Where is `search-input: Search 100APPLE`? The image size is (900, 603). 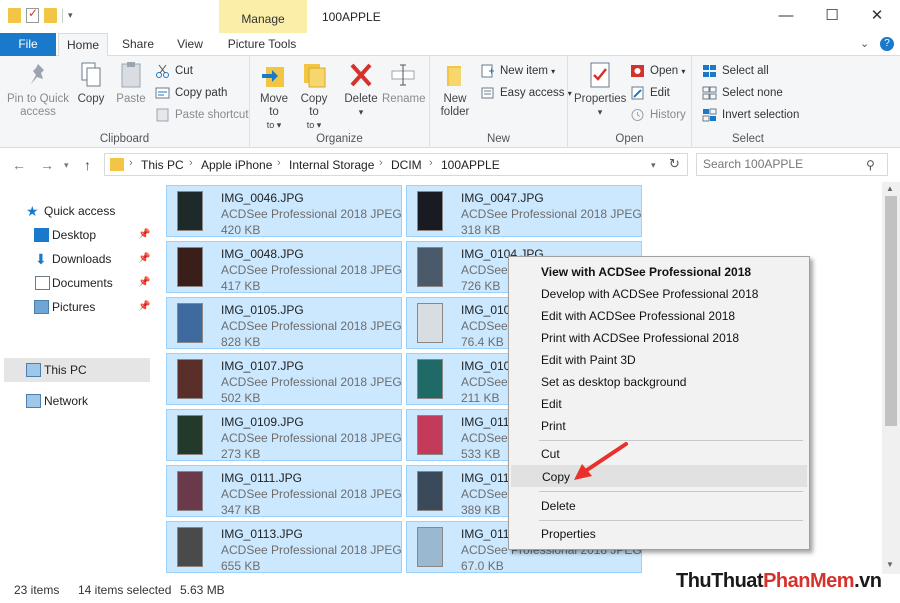
search-input: Search 100APPLE is located at coordinates (792, 164).